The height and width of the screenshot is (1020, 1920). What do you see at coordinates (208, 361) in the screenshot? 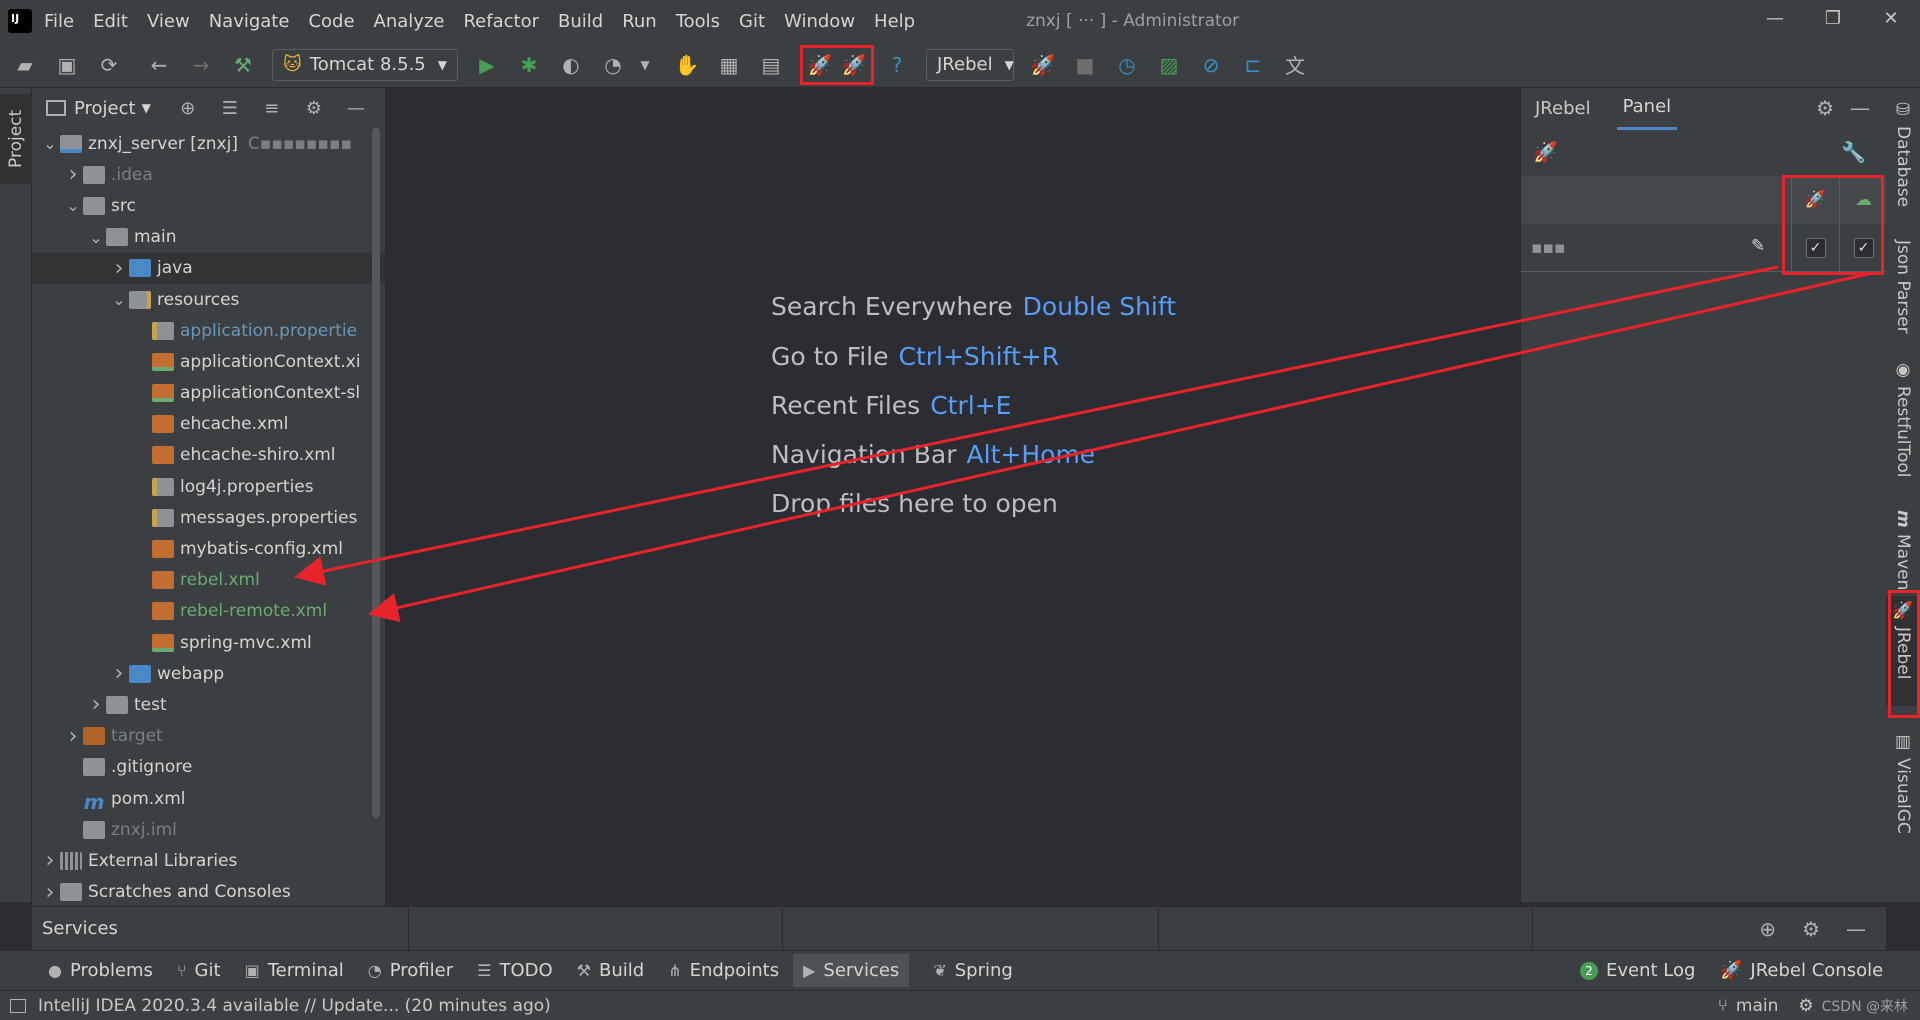
I see `tree-item: applicationContext.xi` at bounding box center [208, 361].